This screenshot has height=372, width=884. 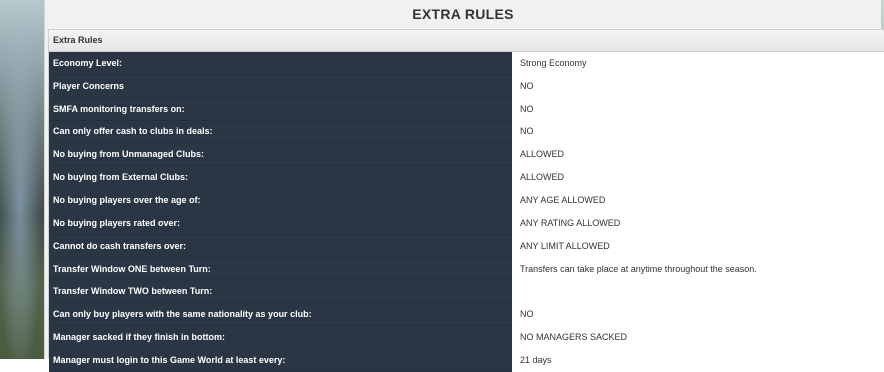 What do you see at coordinates (280, 109) in the screenshot?
I see `rule-label: SMFA monitoring transfers on:` at bounding box center [280, 109].